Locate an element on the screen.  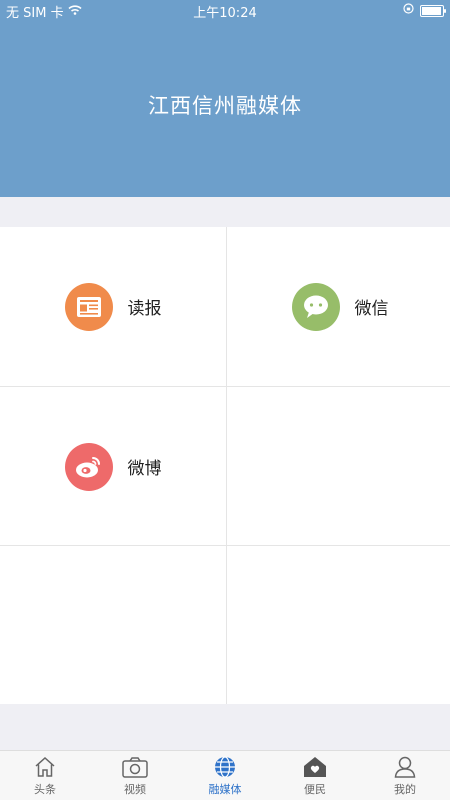
page-title: 江西信州融媒体 is located at coordinates (225, 106).